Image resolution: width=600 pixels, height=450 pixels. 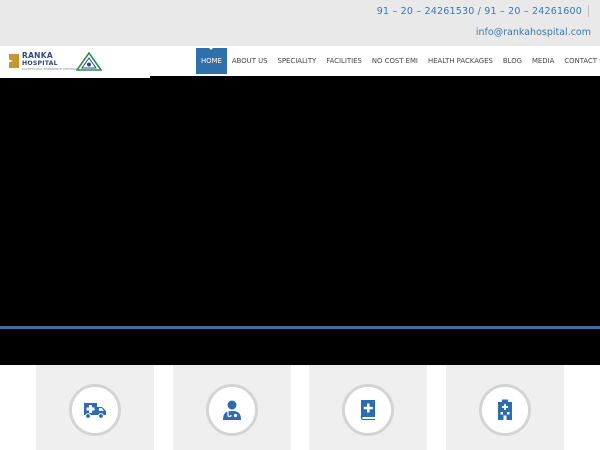 What do you see at coordinates (75, 77) in the screenshot?
I see `hero-top-gap` at bounding box center [75, 77].